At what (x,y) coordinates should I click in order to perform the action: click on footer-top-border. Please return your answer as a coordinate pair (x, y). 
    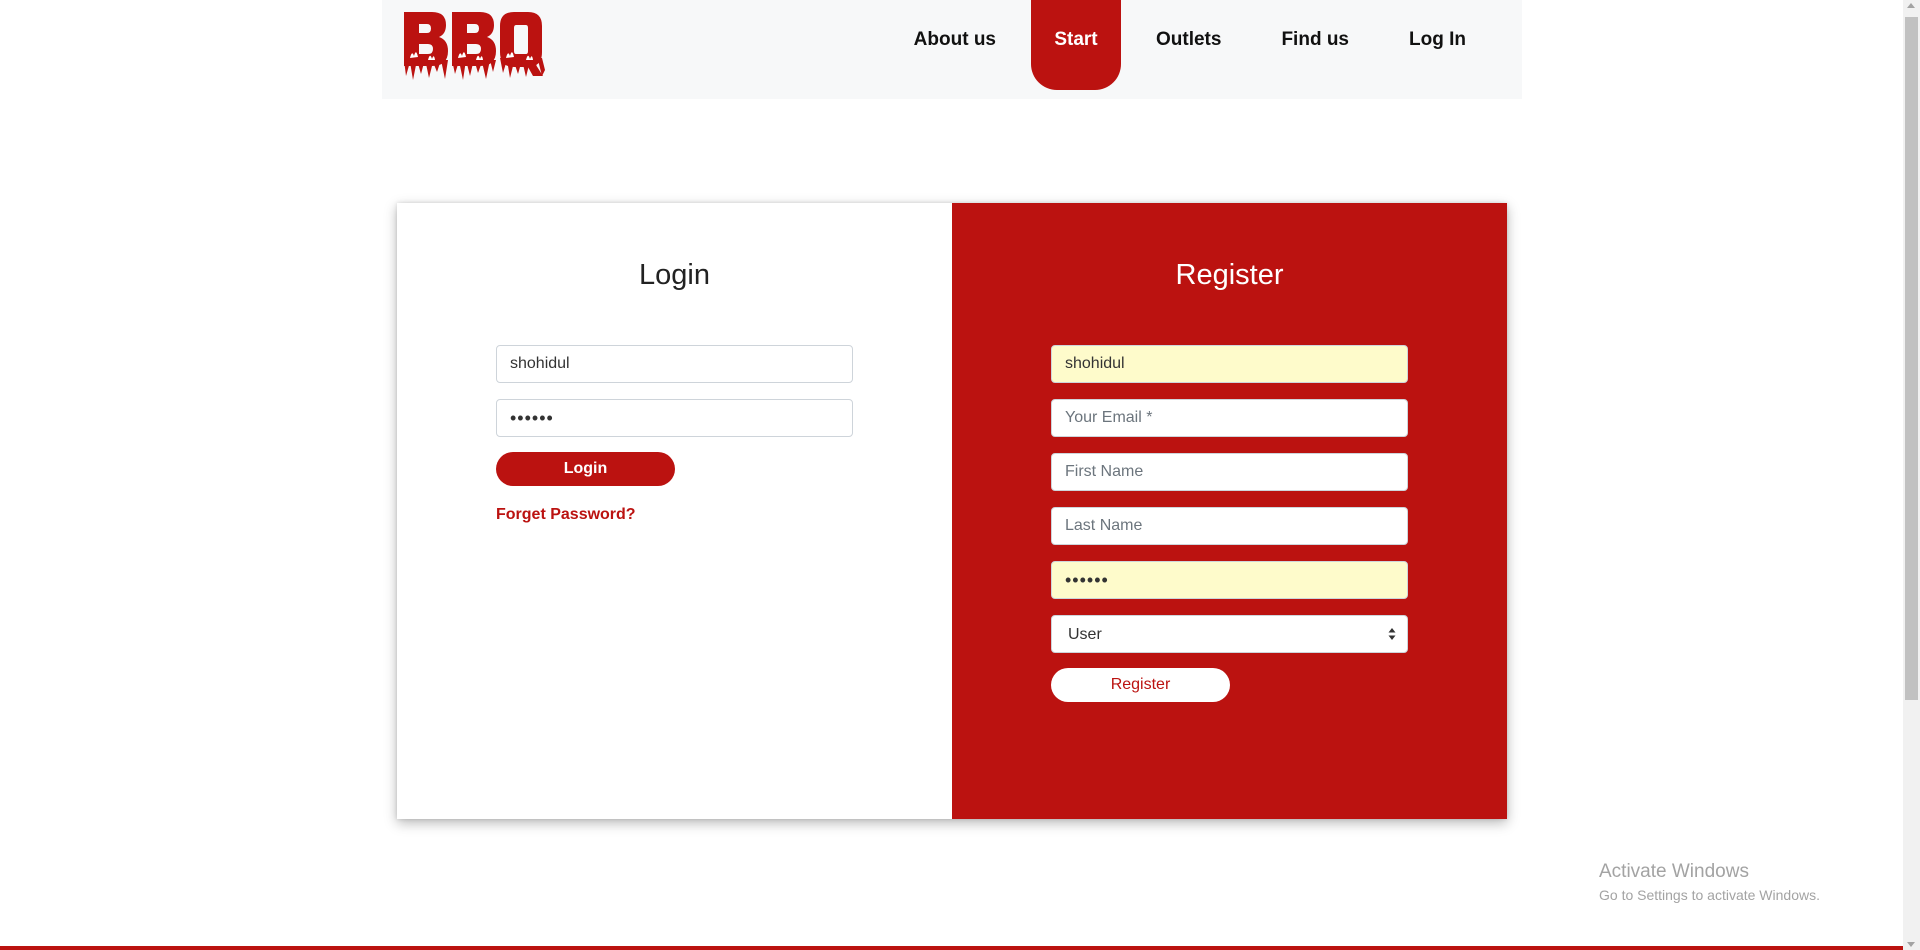
    Looking at the image, I should click on (951, 948).